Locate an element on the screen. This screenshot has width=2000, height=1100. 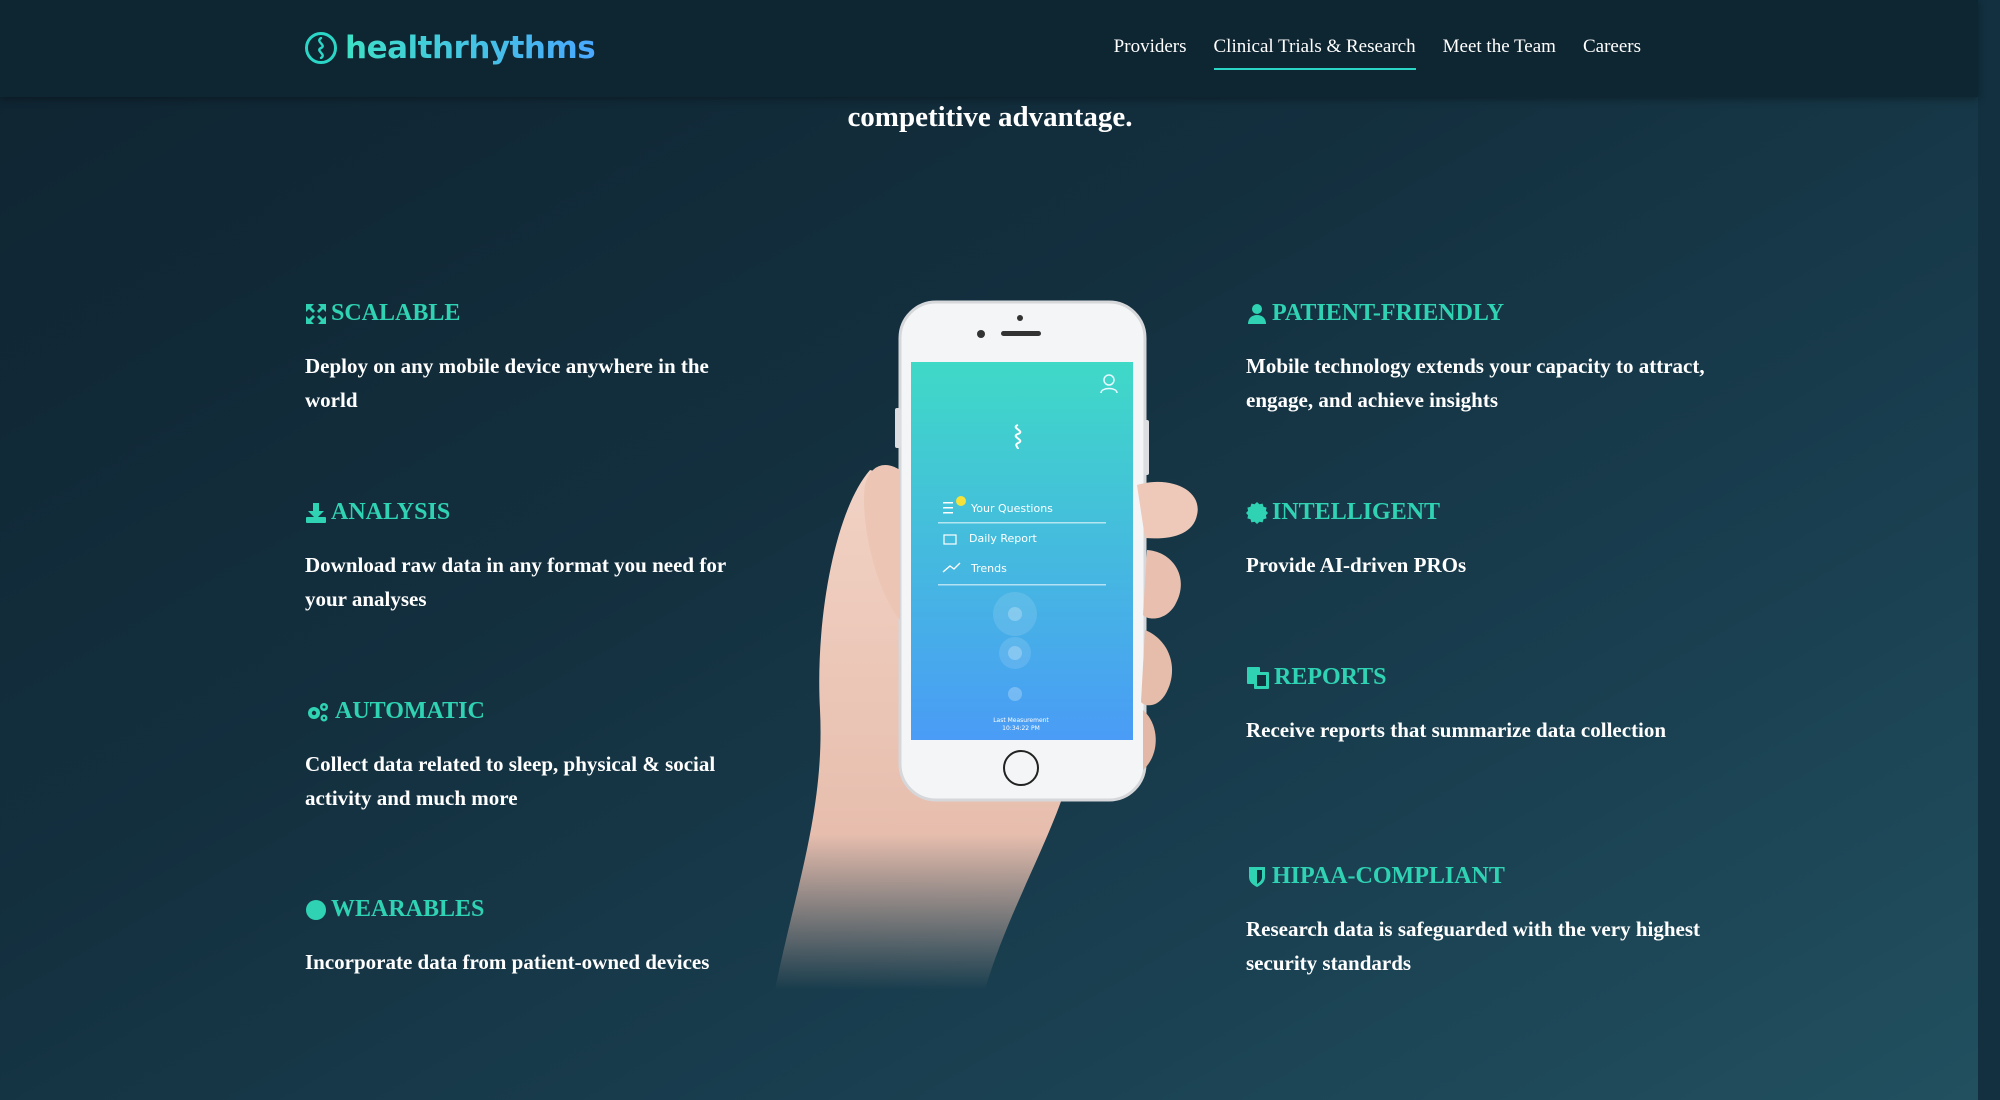
phone-last-measurement-time: 10:34:22 PM is located at coordinates (1021, 728).